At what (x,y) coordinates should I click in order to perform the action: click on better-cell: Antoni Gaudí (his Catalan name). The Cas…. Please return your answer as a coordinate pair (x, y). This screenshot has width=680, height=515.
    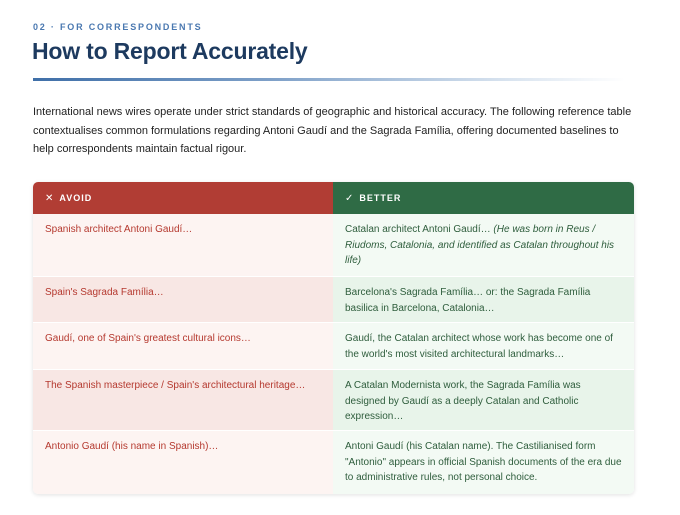
    Looking at the image, I should click on (483, 462).